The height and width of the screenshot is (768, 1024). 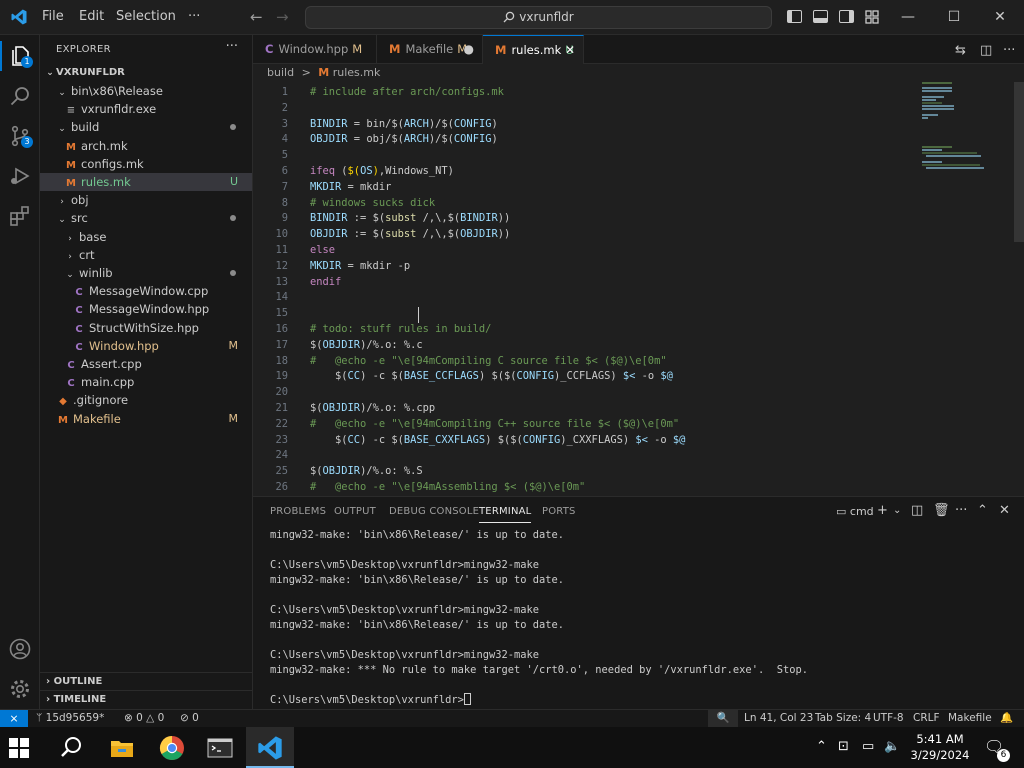 What do you see at coordinates (146, 419) in the screenshot?
I see `tree-file: M Makefile M` at bounding box center [146, 419].